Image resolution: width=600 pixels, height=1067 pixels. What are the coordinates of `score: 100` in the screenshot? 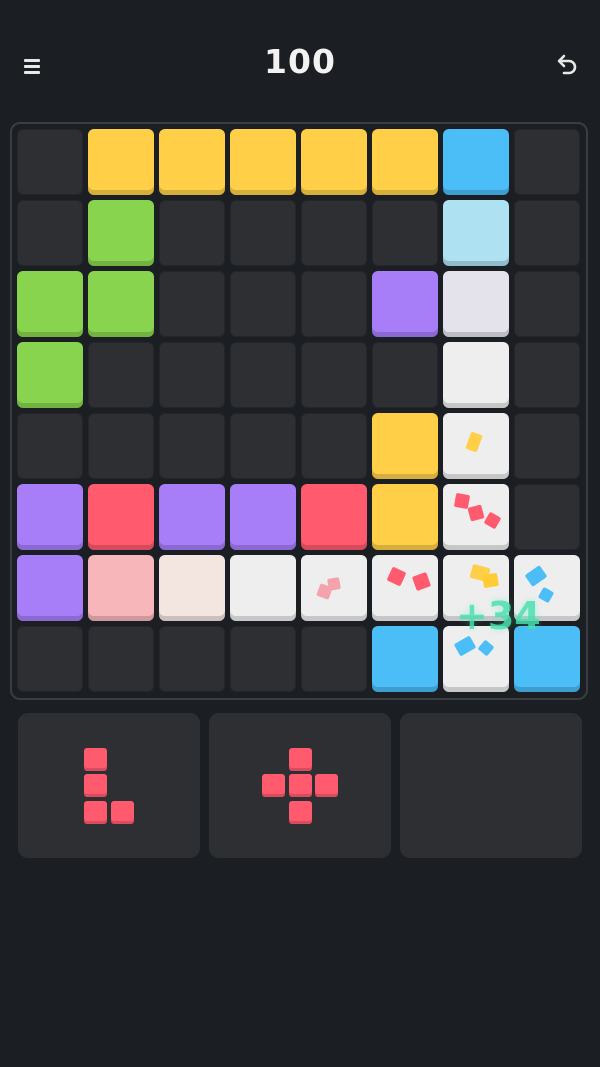 It's located at (300, 61).